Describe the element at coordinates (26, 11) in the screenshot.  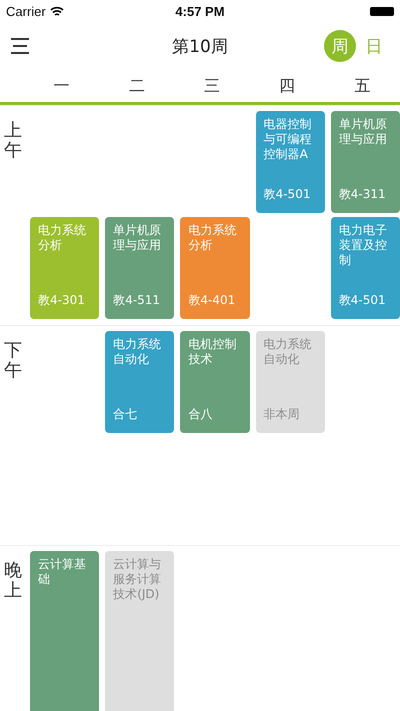
I see `carrier-name: Carrier` at that location.